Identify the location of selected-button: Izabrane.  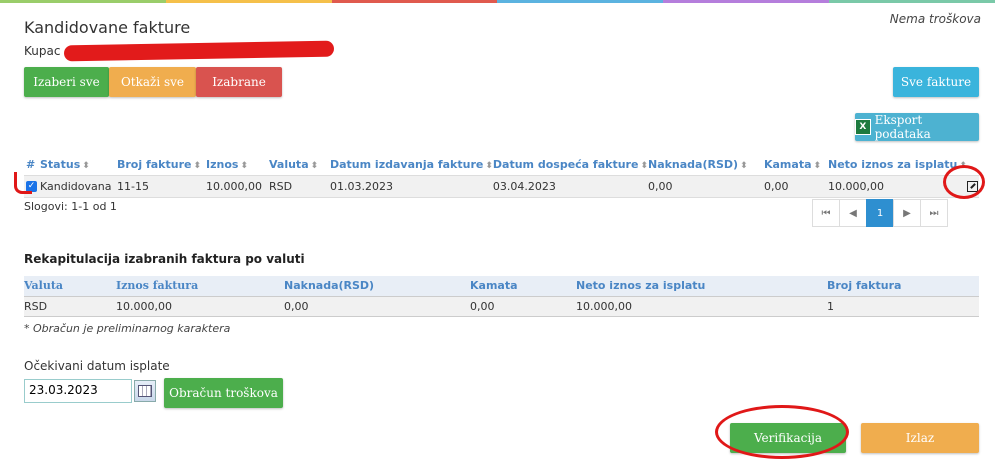
(239, 82).